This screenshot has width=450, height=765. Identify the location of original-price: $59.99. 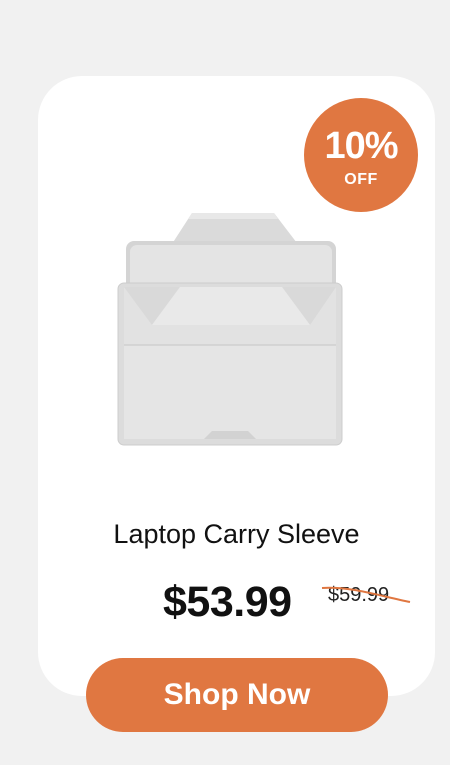
(359, 595).